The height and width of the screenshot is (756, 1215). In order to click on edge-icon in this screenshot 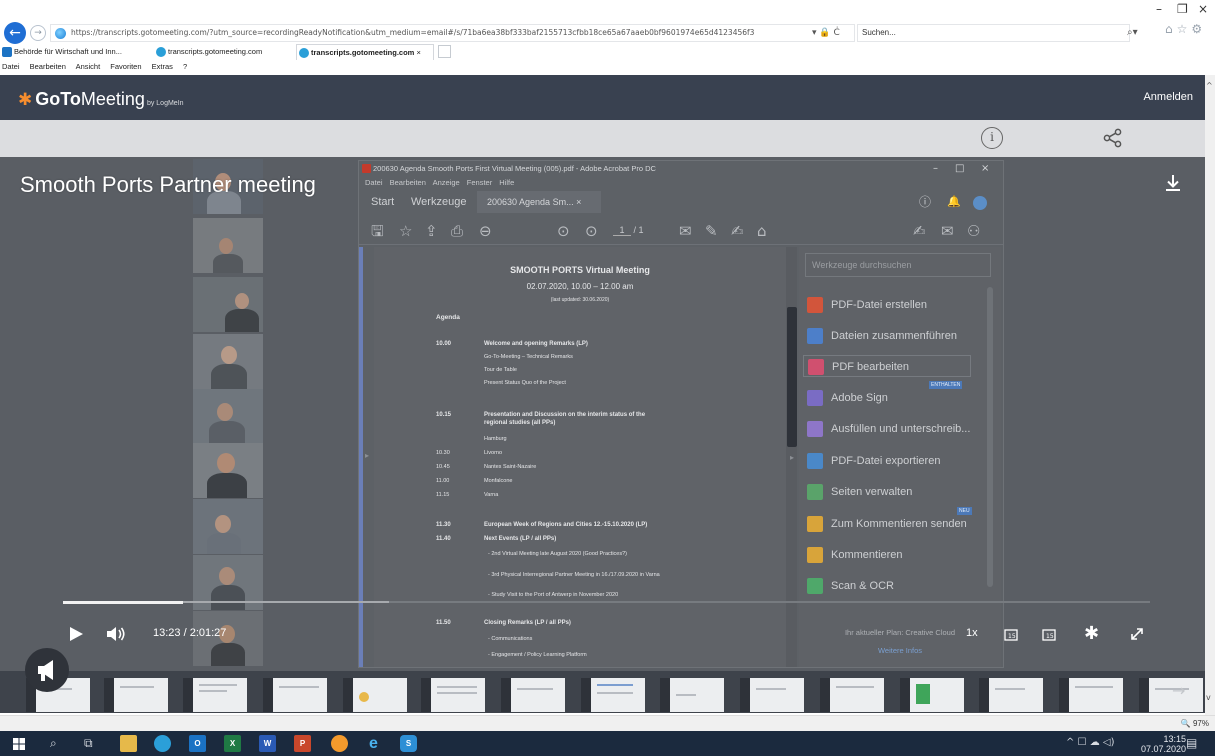, I will do `click(162, 743)`.